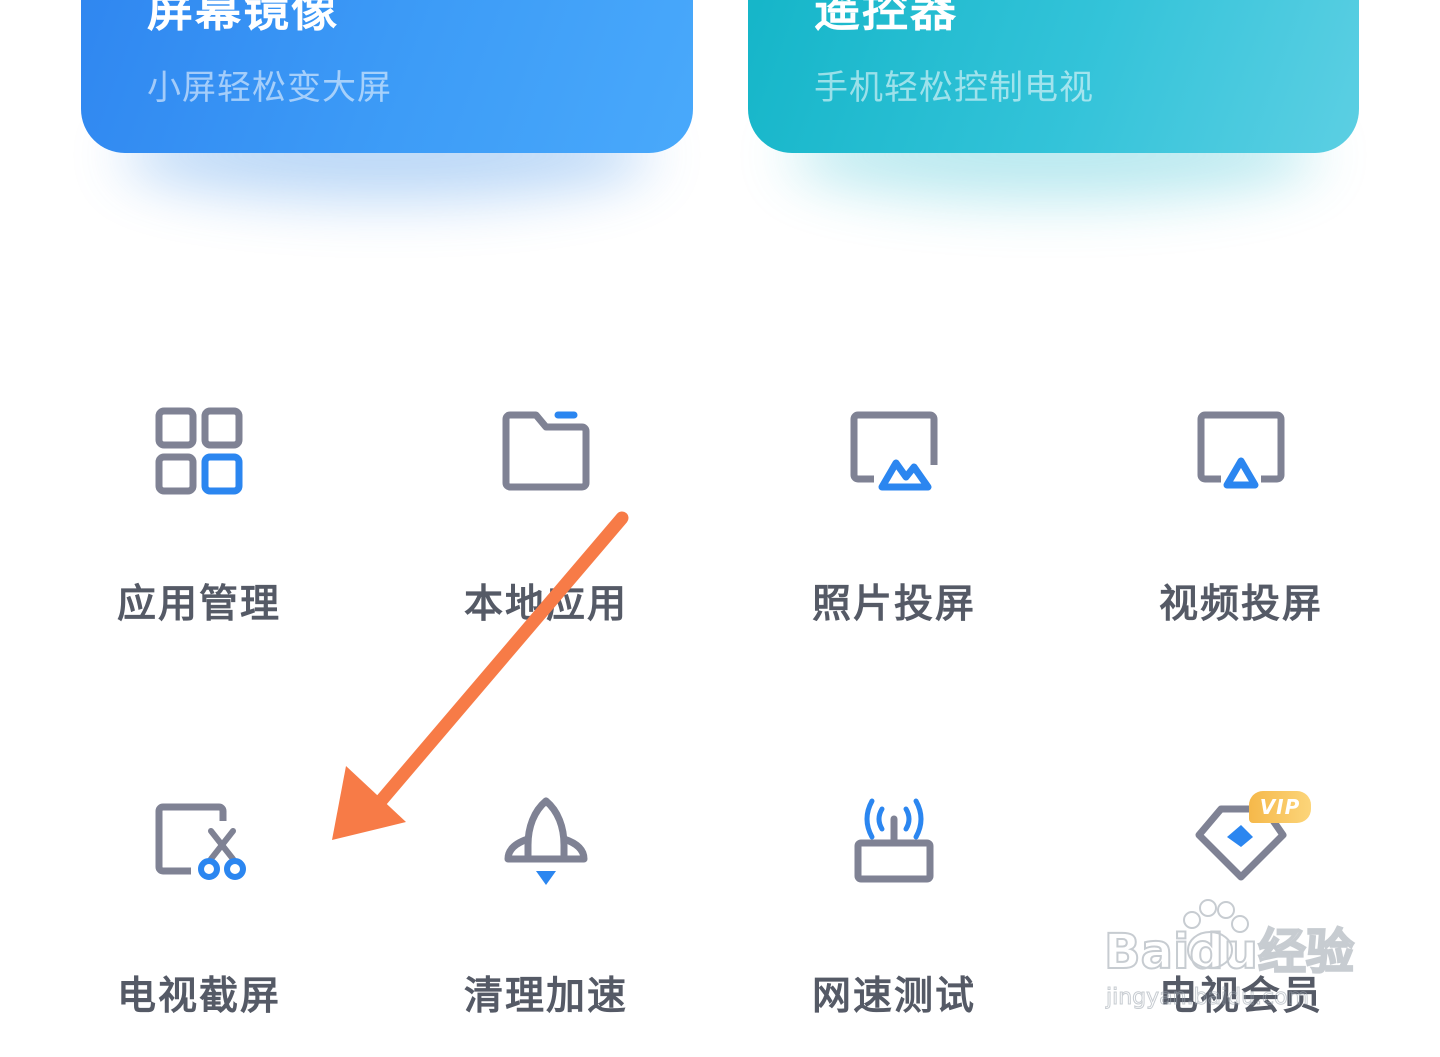 This screenshot has width=1440, height=1057. What do you see at coordinates (886, 18) in the screenshot?
I see `card-title: 遥控器` at bounding box center [886, 18].